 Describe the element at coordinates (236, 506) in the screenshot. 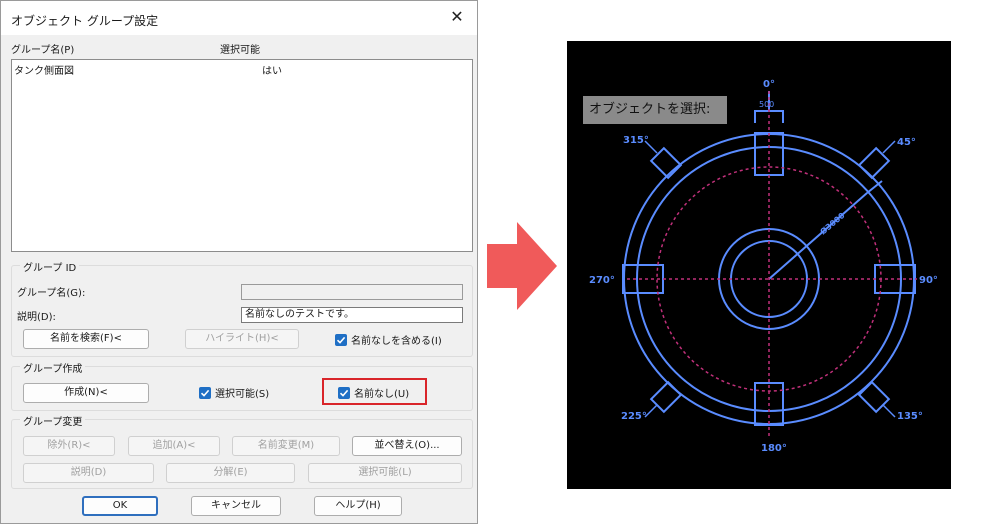

I see `cancel-button: キャンセル` at that location.